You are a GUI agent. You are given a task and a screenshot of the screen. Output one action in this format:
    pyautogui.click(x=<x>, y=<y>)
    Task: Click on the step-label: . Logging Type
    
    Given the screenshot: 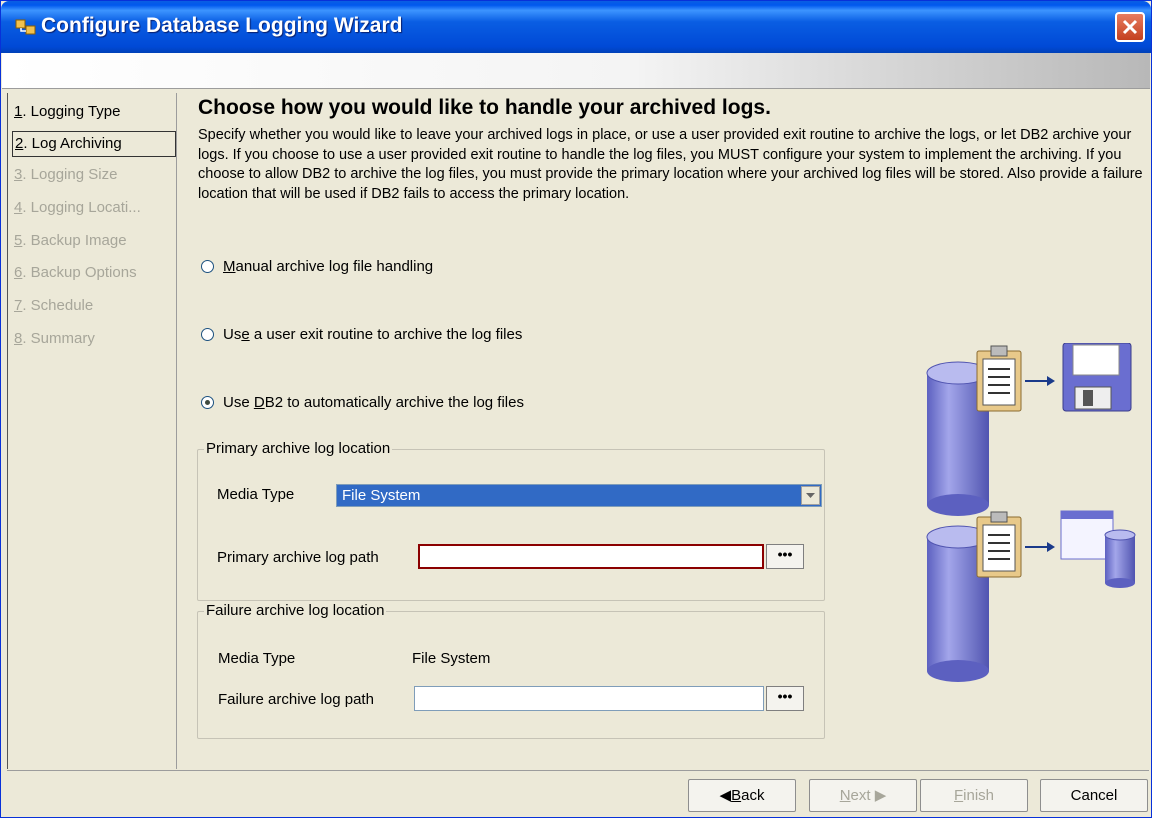 What is the action you would take?
    pyautogui.click(x=71, y=111)
    